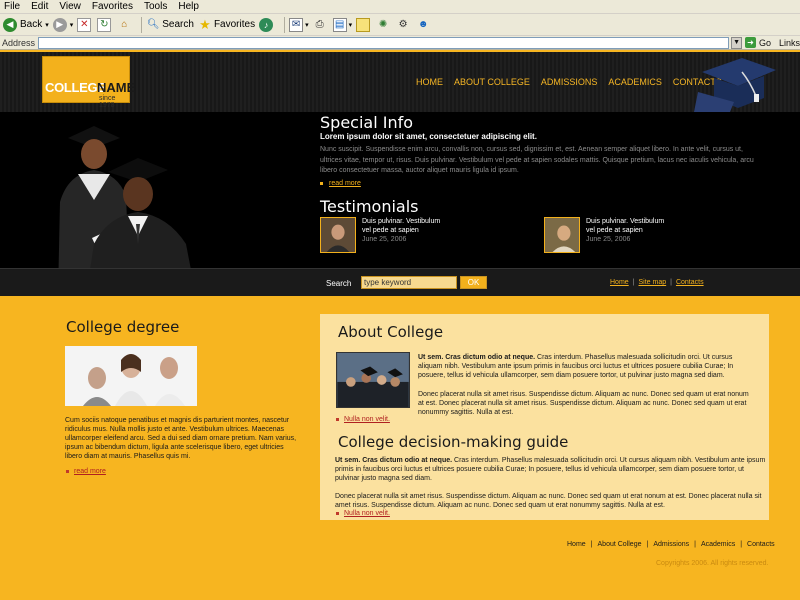 The width and height of the screenshot is (800, 600). I want to click on menu-edit: Edit, so click(39, 6).